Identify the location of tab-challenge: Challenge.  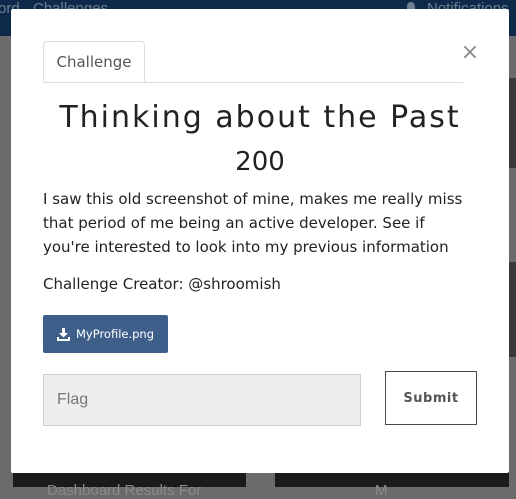
(94, 61).